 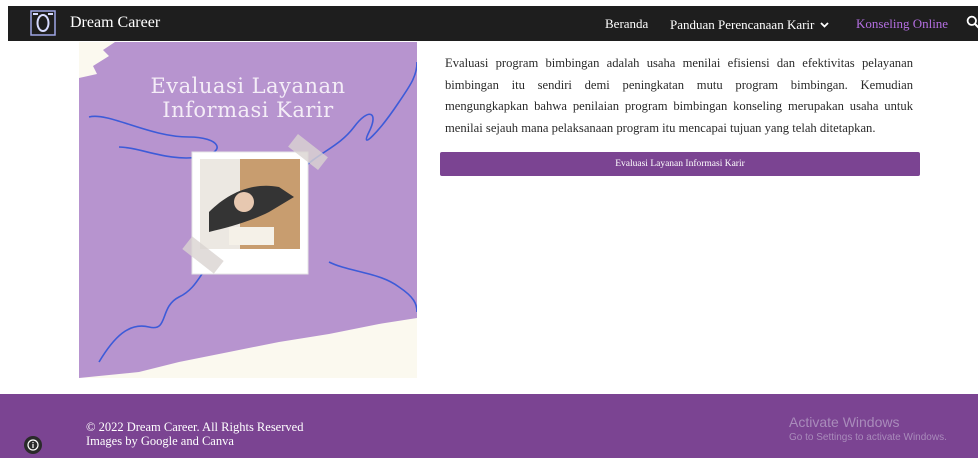 What do you see at coordinates (248, 86) in the screenshot?
I see `hero-title-line1: Evaluasi Layanan` at bounding box center [248, 86].